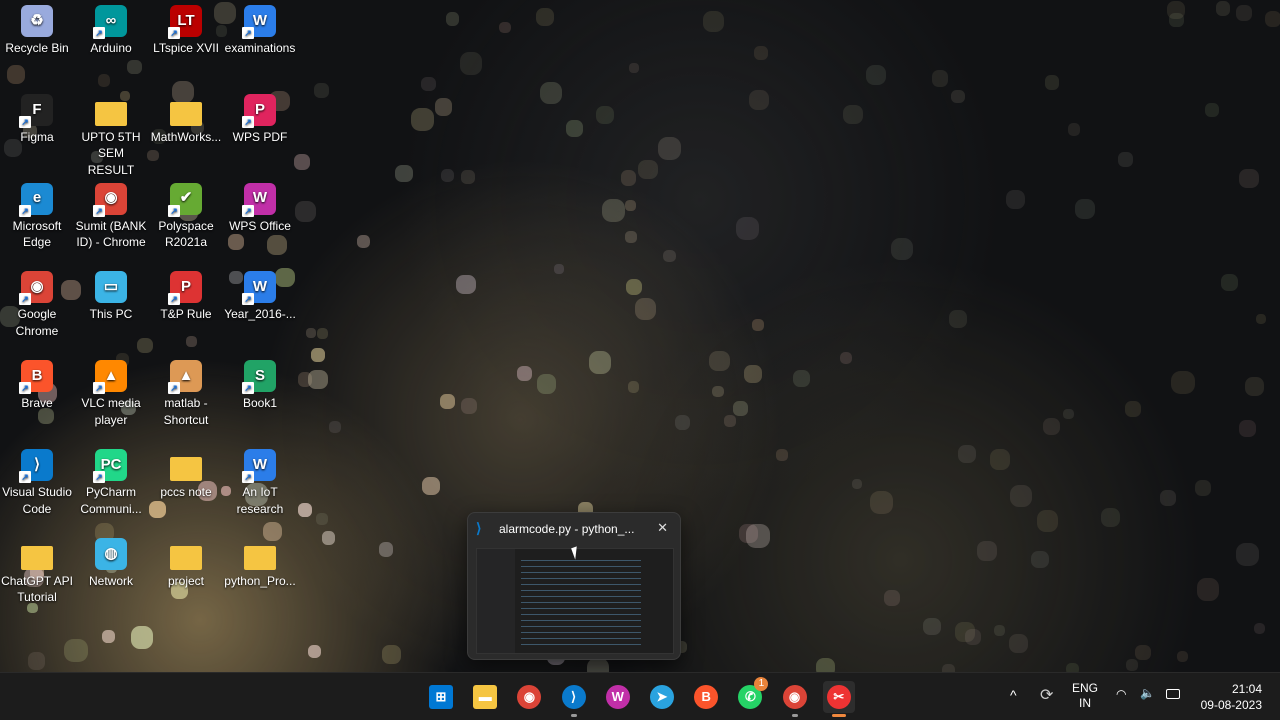  What do you see at coordinates (111, 136) in the screenshot?
I see `desktop-icon: UPTO 5TH SEM RESULT` at bounding box center [111, 136].